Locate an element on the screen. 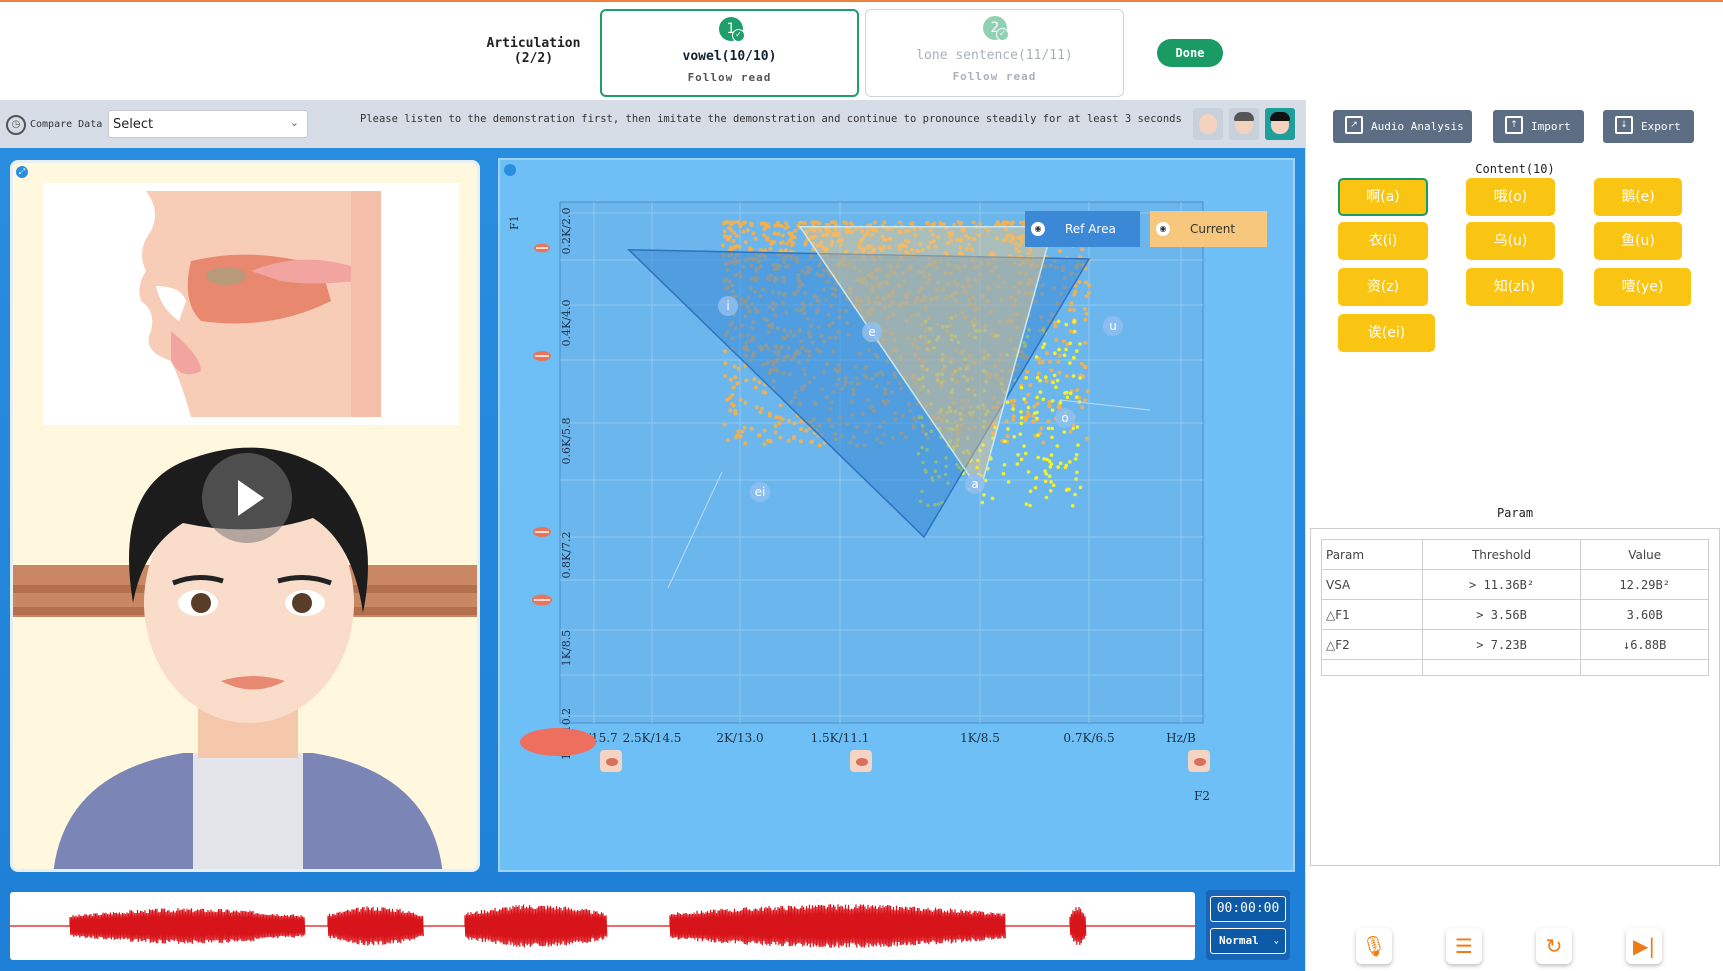 This screenshot has height=971, width=1723. x-axis-title: F2 is located at coordinates (1202, 796).